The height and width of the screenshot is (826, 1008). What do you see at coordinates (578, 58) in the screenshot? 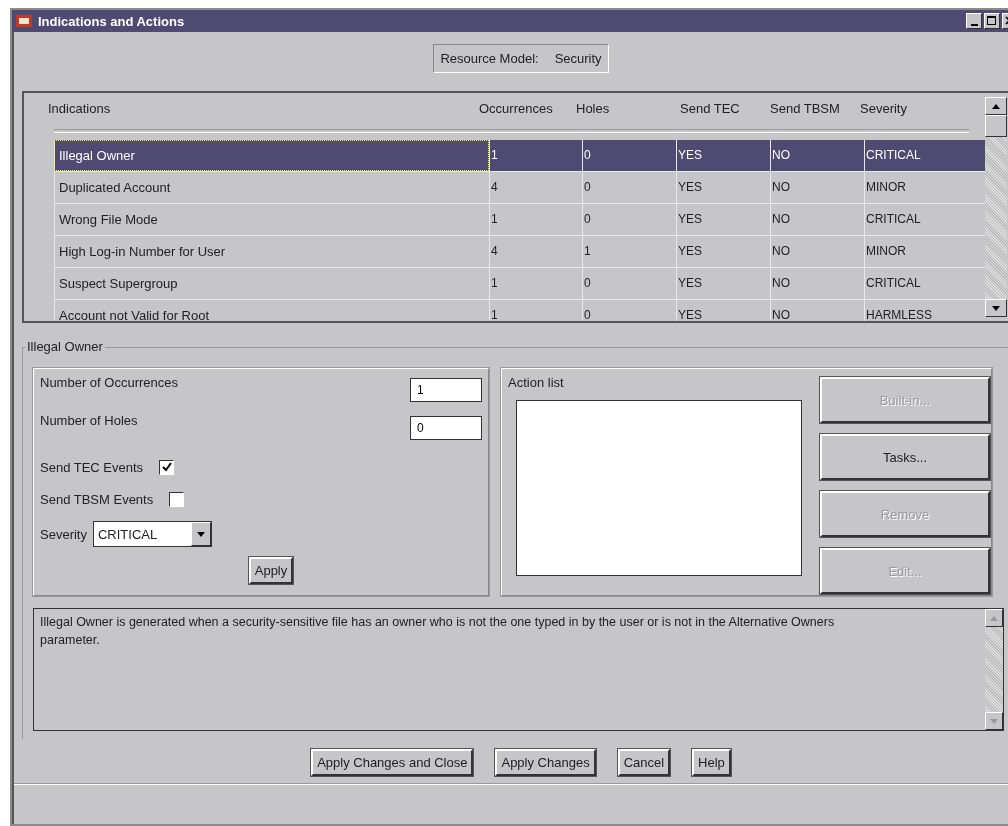
I see `resource-model-value: Security` at bounding box center [578, 58].